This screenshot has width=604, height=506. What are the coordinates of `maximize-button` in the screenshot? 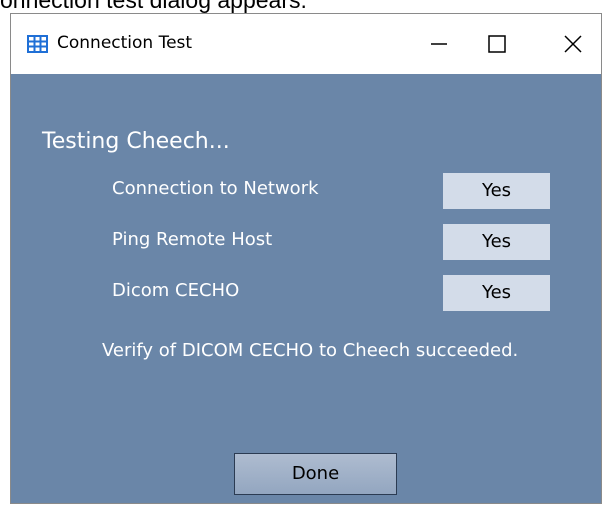 It's located at (497, 44).